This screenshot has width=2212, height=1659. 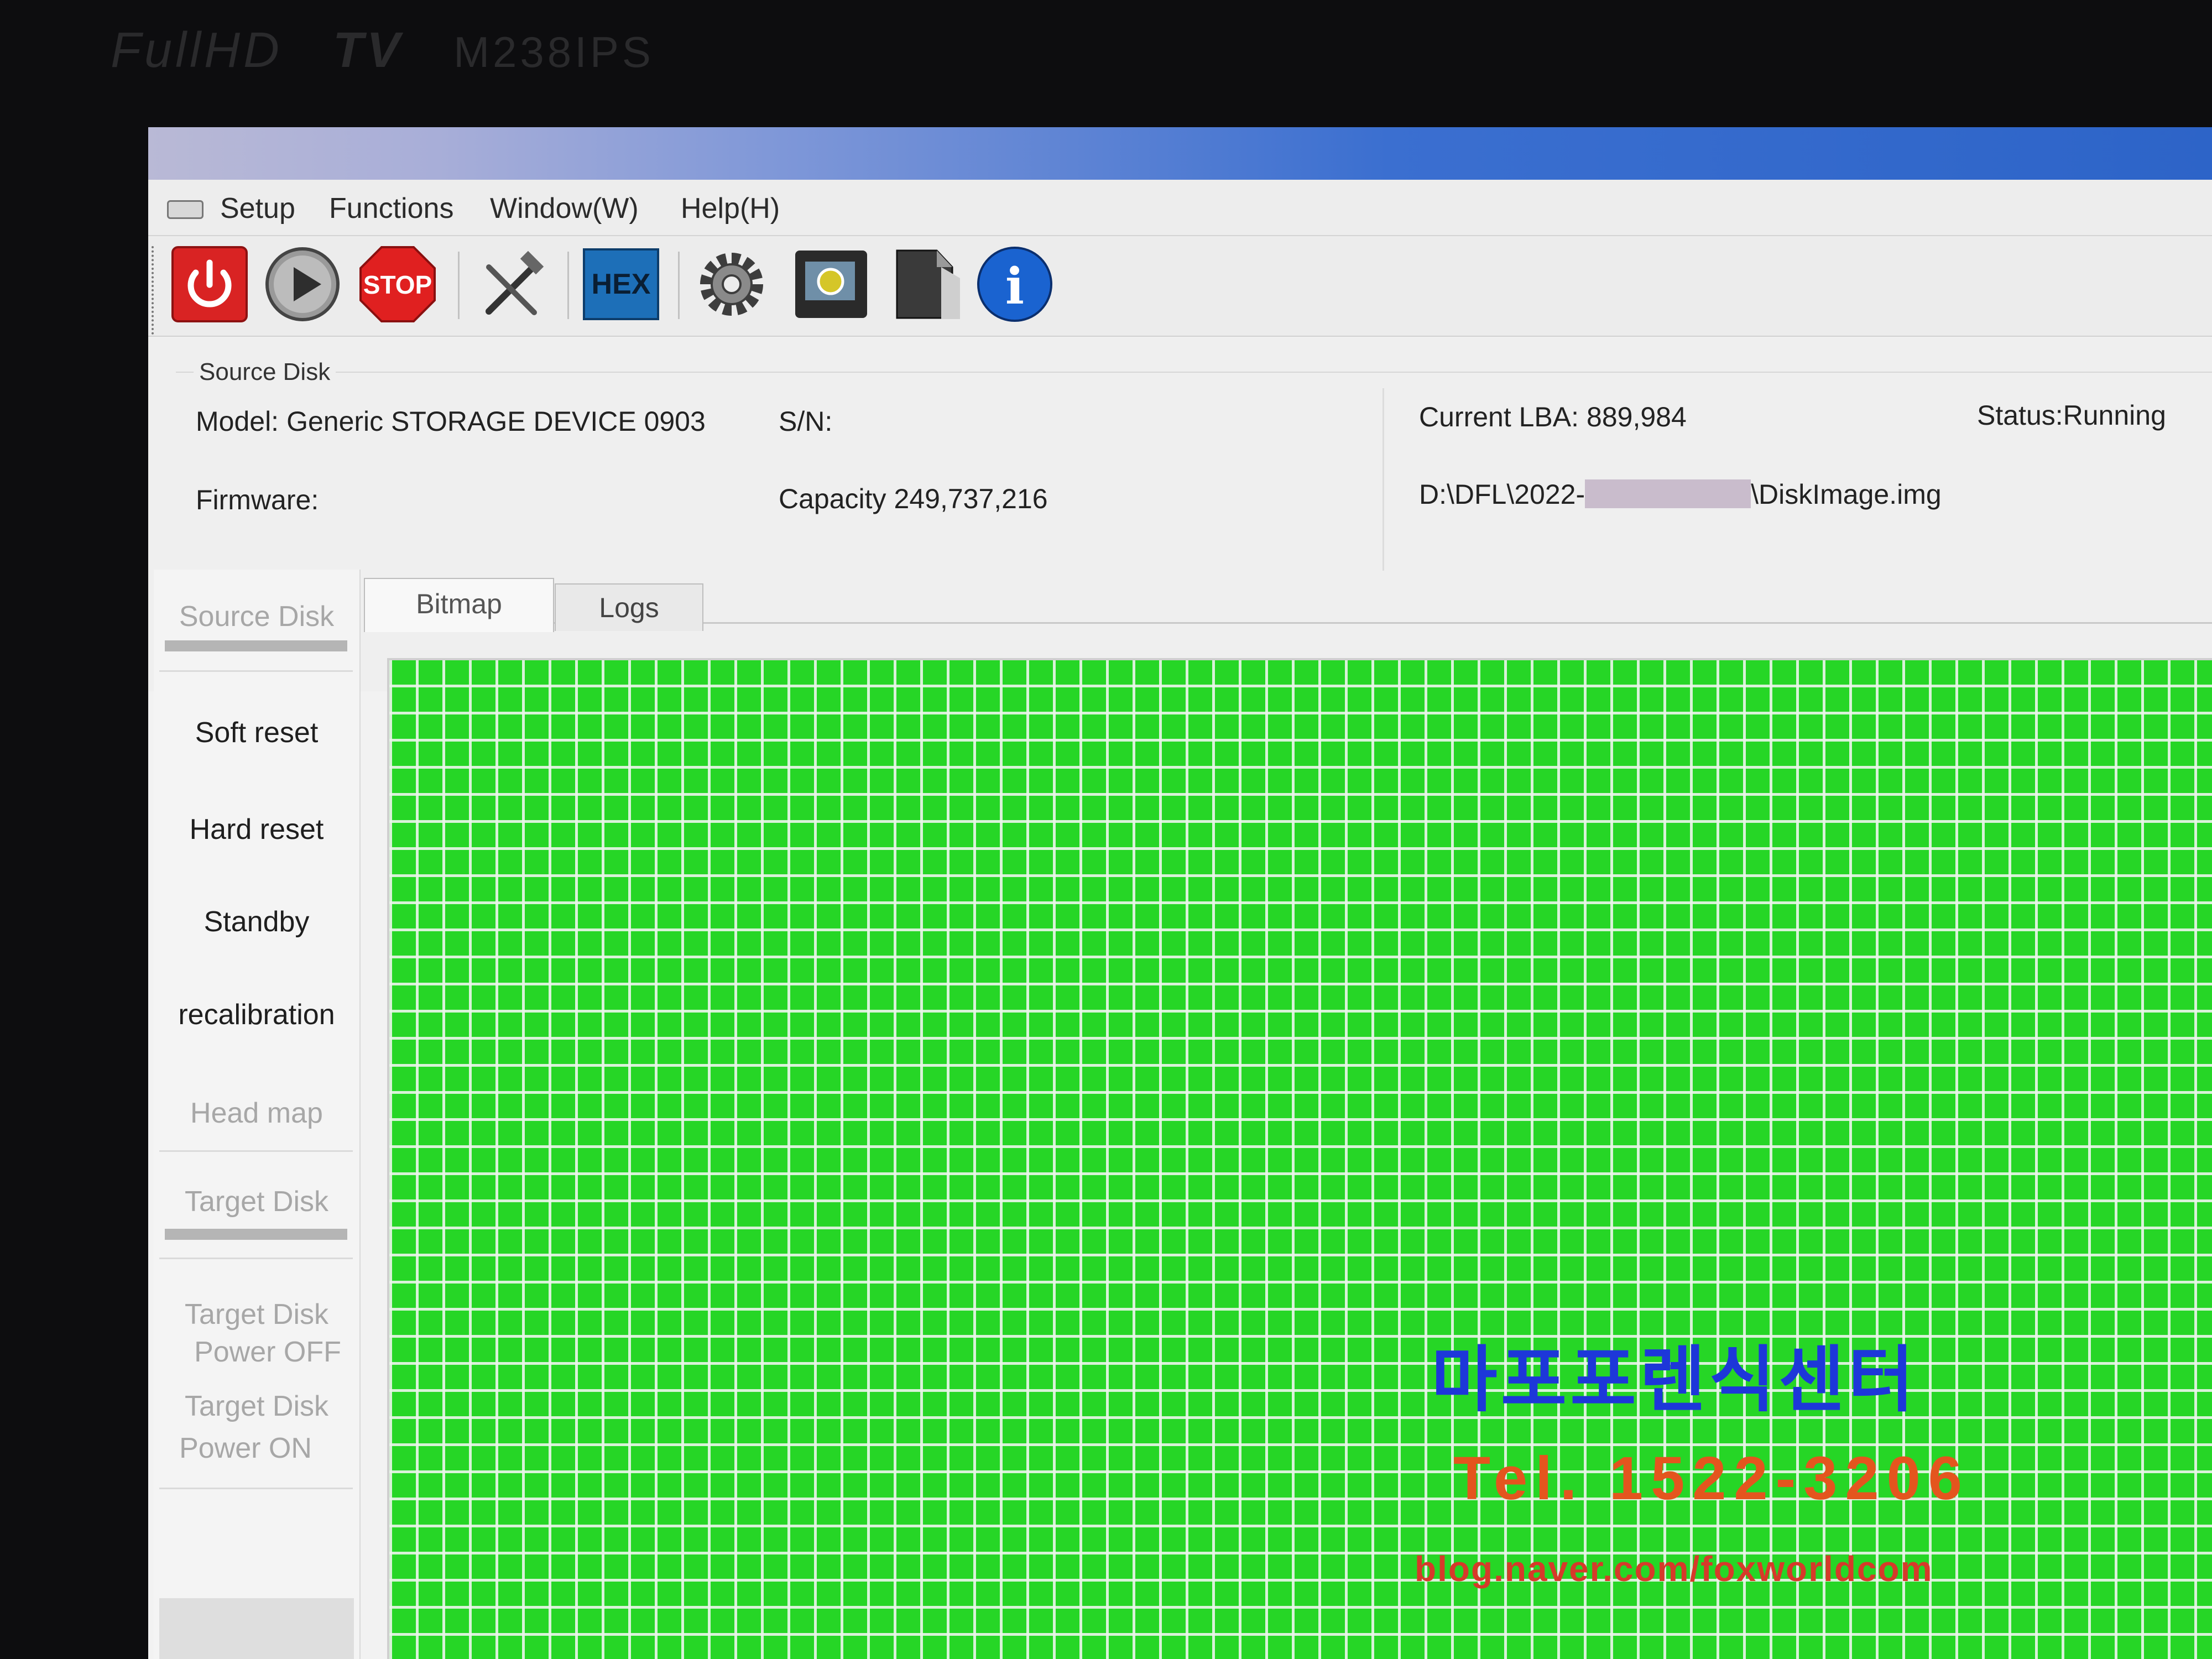 What do you see at coordinates (268, 1352) in the screenshot?
I see `target-power-off-line2: Power OFF` at bounding box center [268, 1352].